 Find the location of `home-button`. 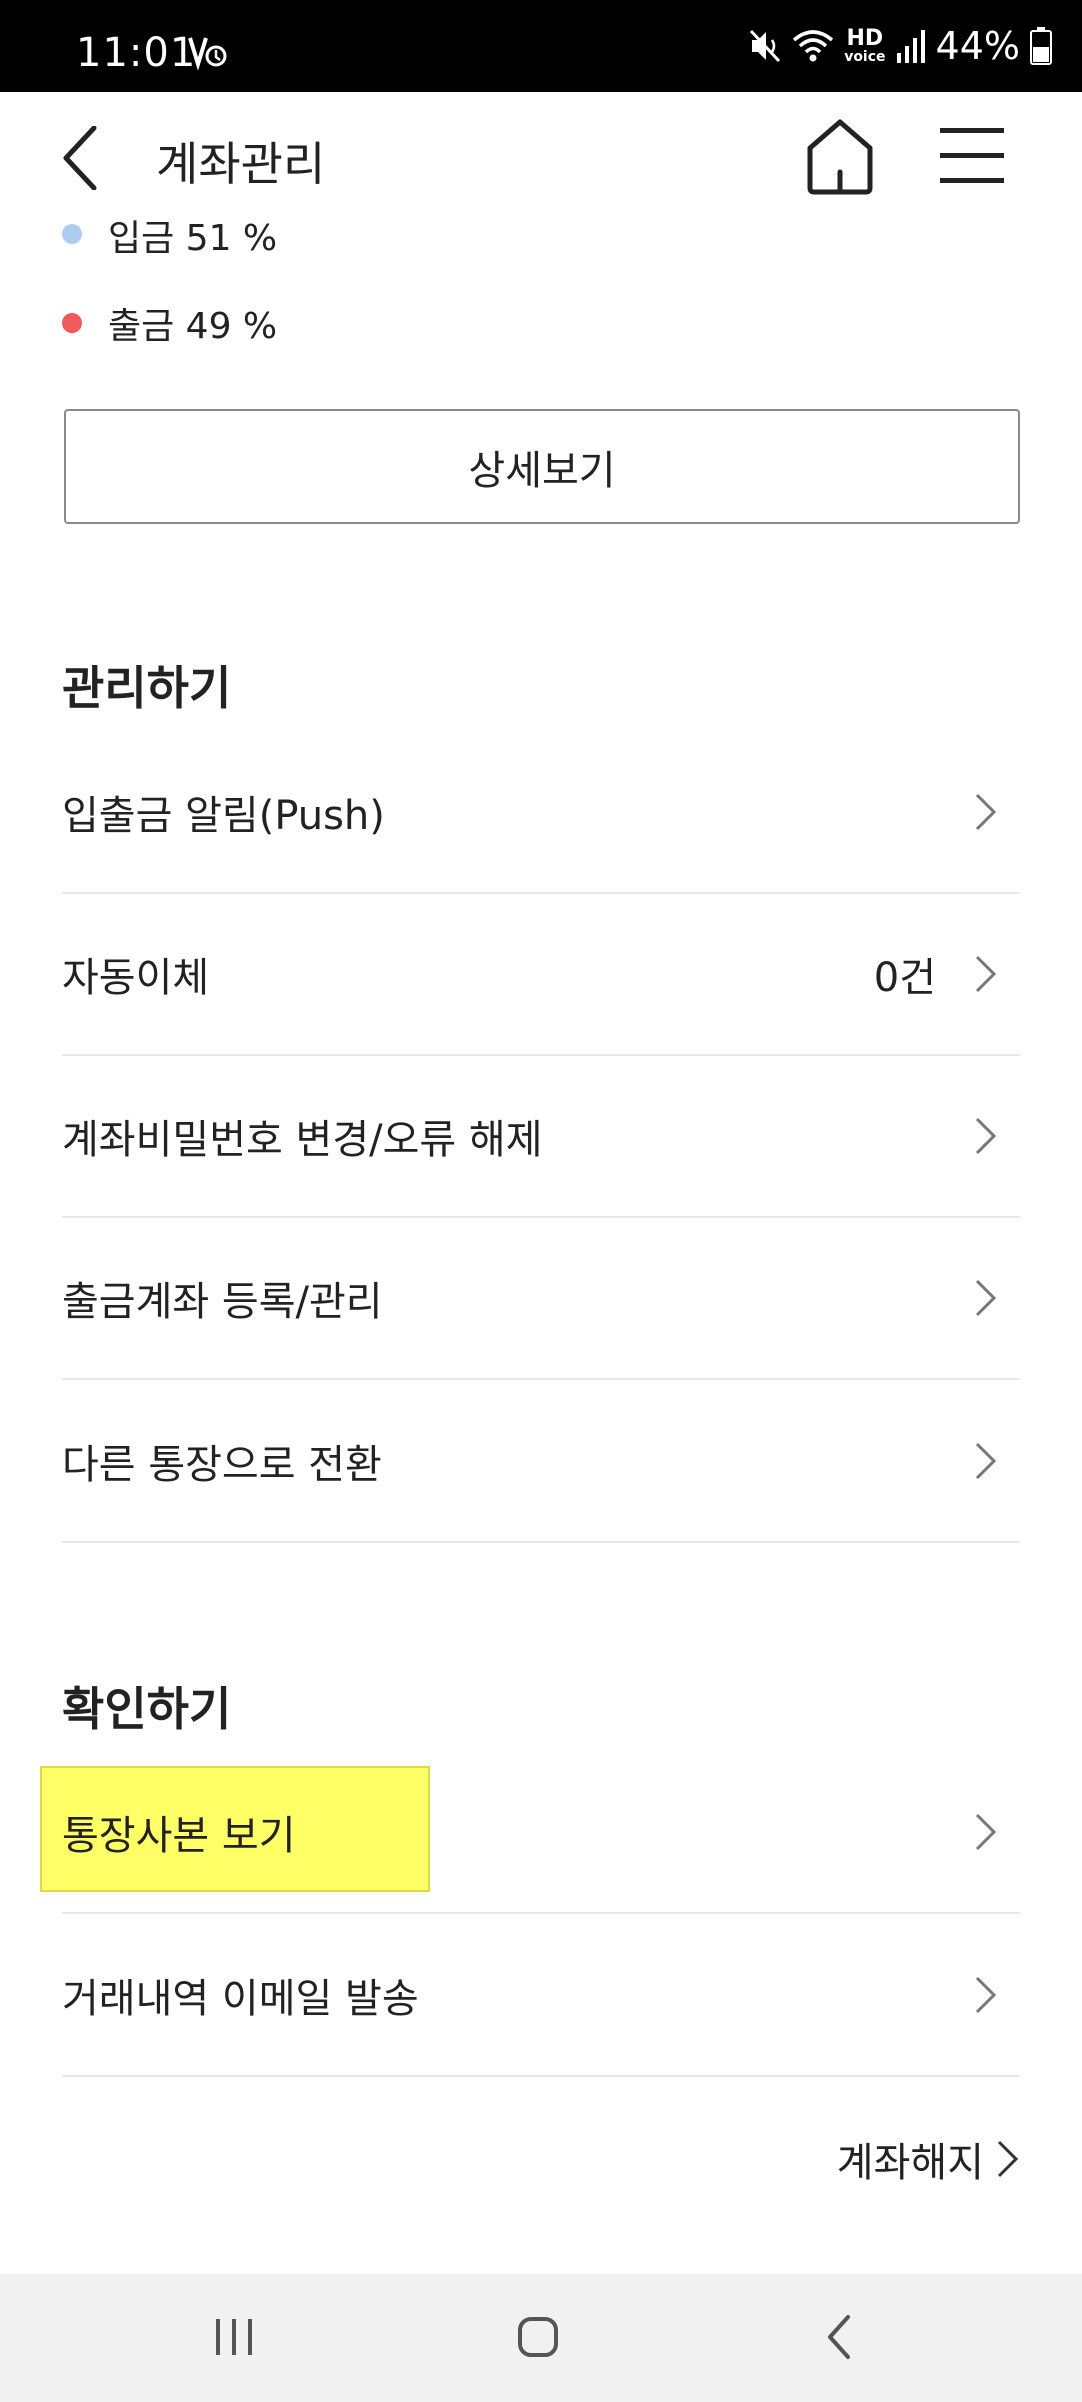

home-button is located at coordinates (840, 157).